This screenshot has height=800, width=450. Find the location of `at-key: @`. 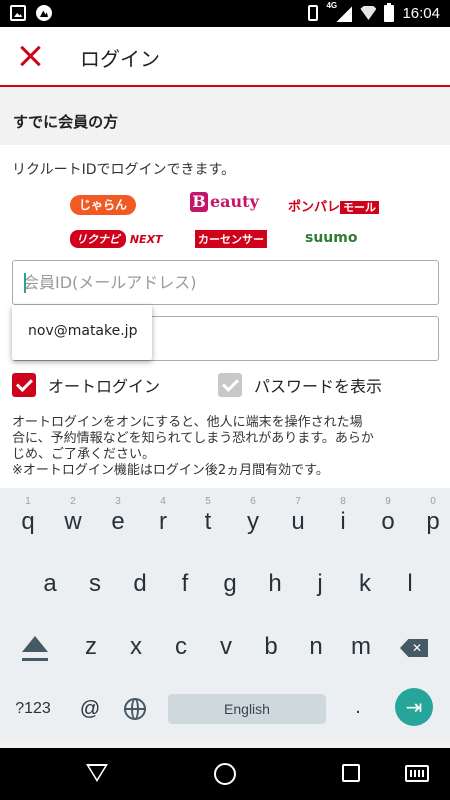

at-key: @ is located at coordinates (90, 709).